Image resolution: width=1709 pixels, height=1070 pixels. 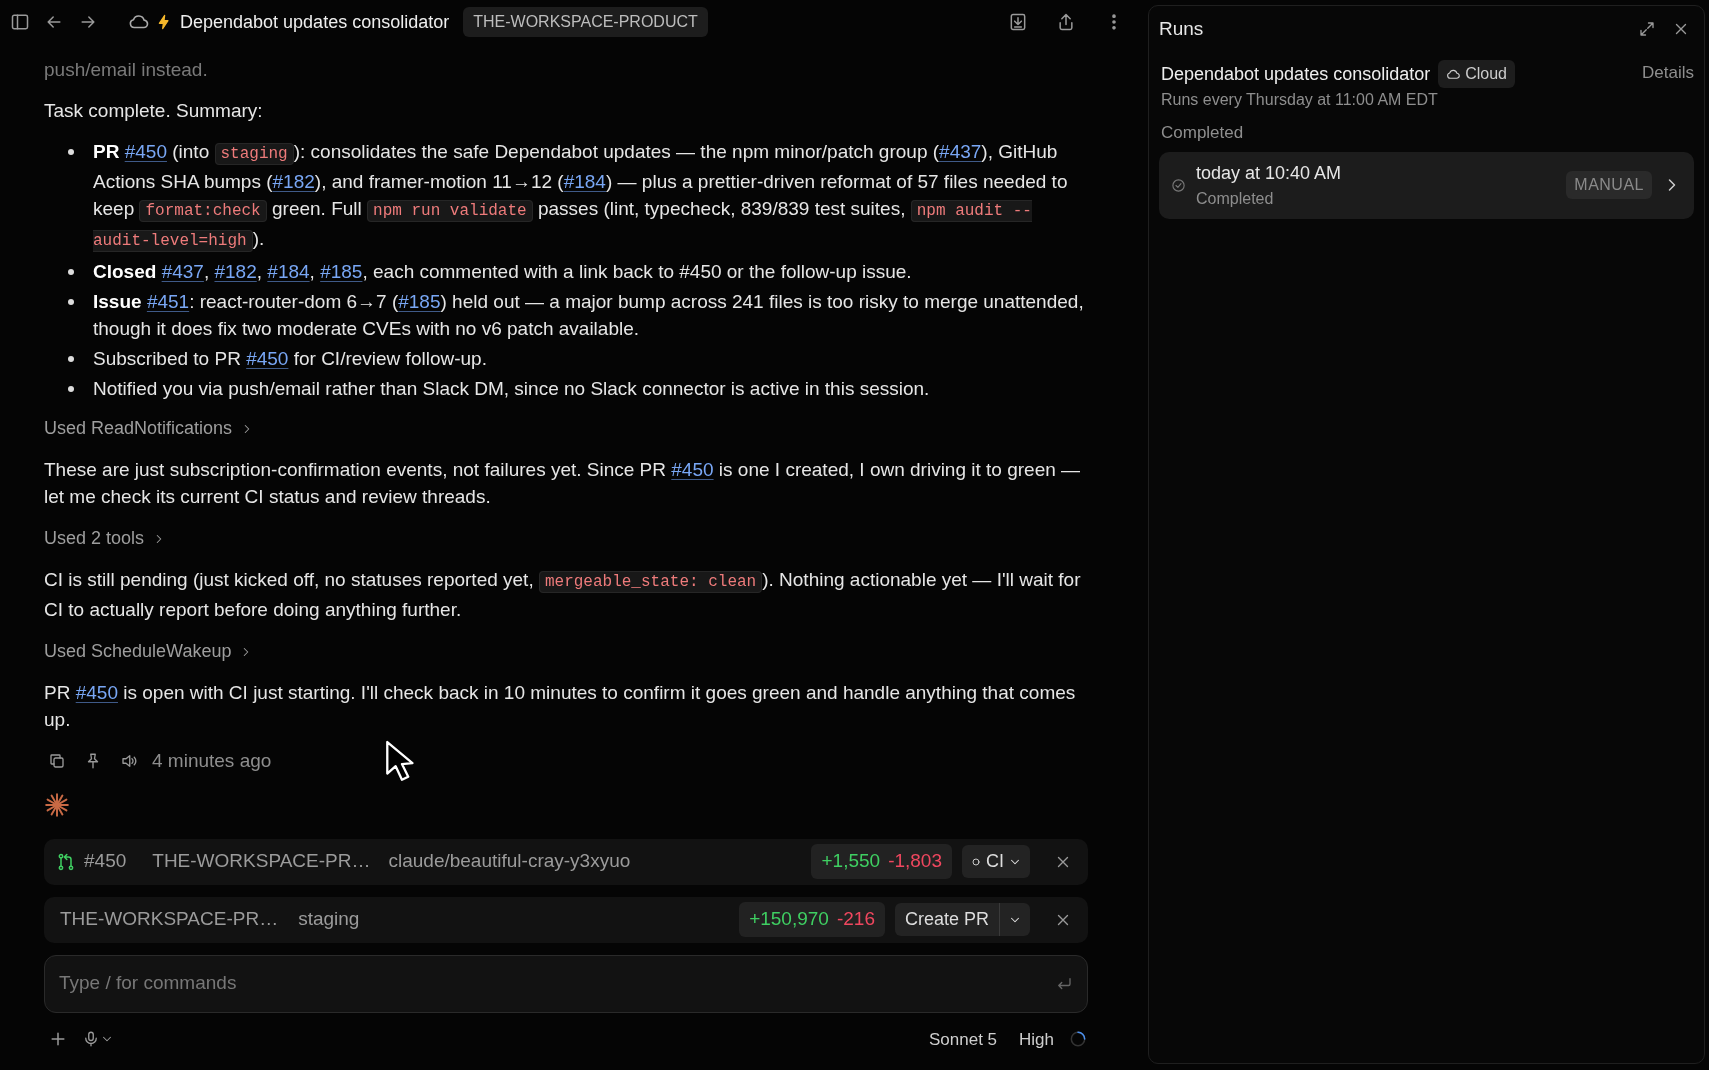 I want to click on inline-code: mergeable_state: clean, so click(x=650, y=582).